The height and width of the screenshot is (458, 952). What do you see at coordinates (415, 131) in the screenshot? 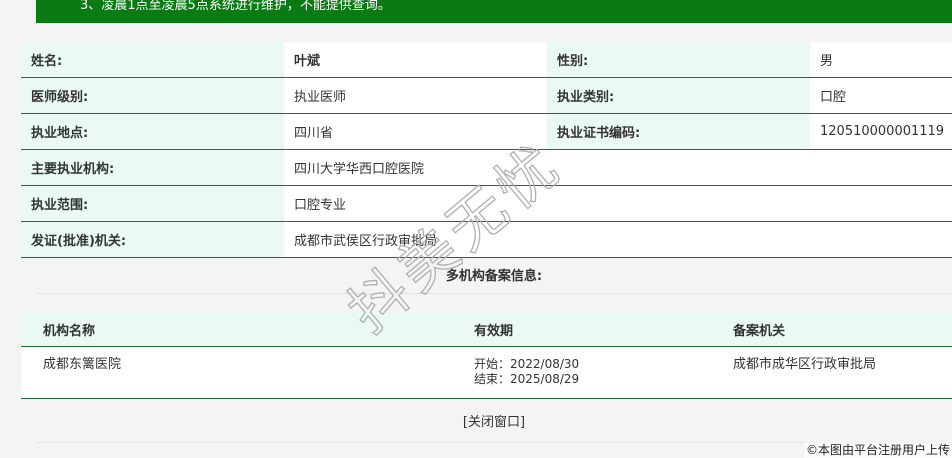
I see `location-value: 四川省` at bounding box center [415, 131].